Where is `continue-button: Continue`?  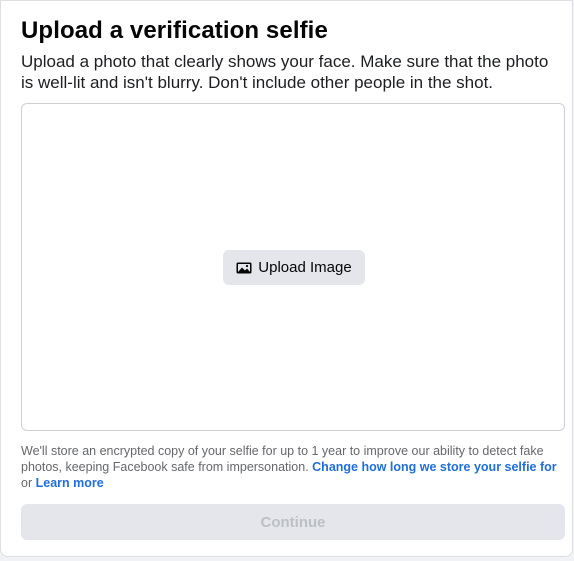
continue-button: Continue is located at coordinates (293, 522).